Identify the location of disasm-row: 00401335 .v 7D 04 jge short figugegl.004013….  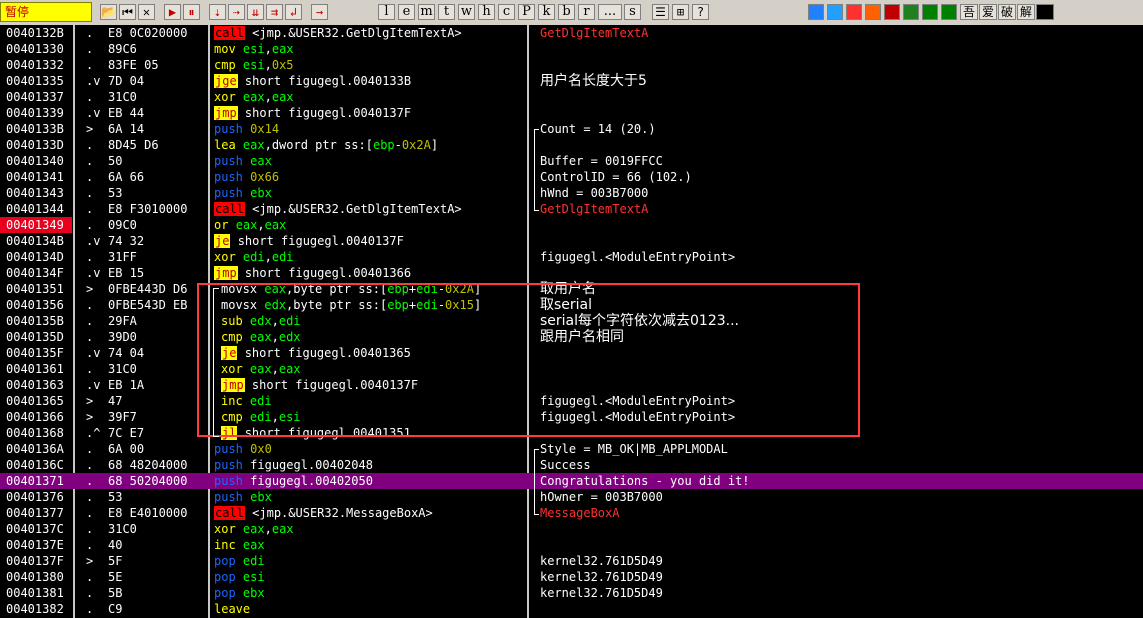
(571, 81).